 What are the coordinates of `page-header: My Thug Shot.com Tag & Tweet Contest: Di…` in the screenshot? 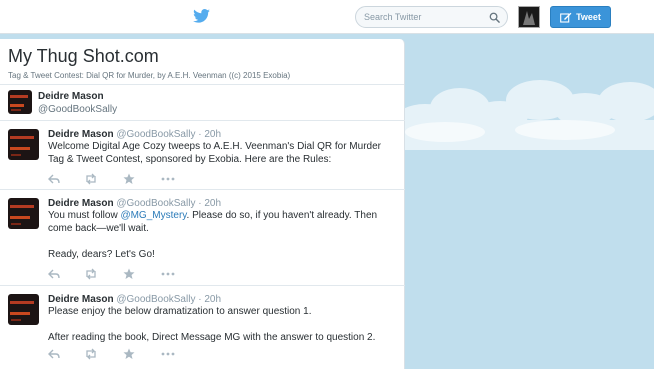 It's located at (202, 62).